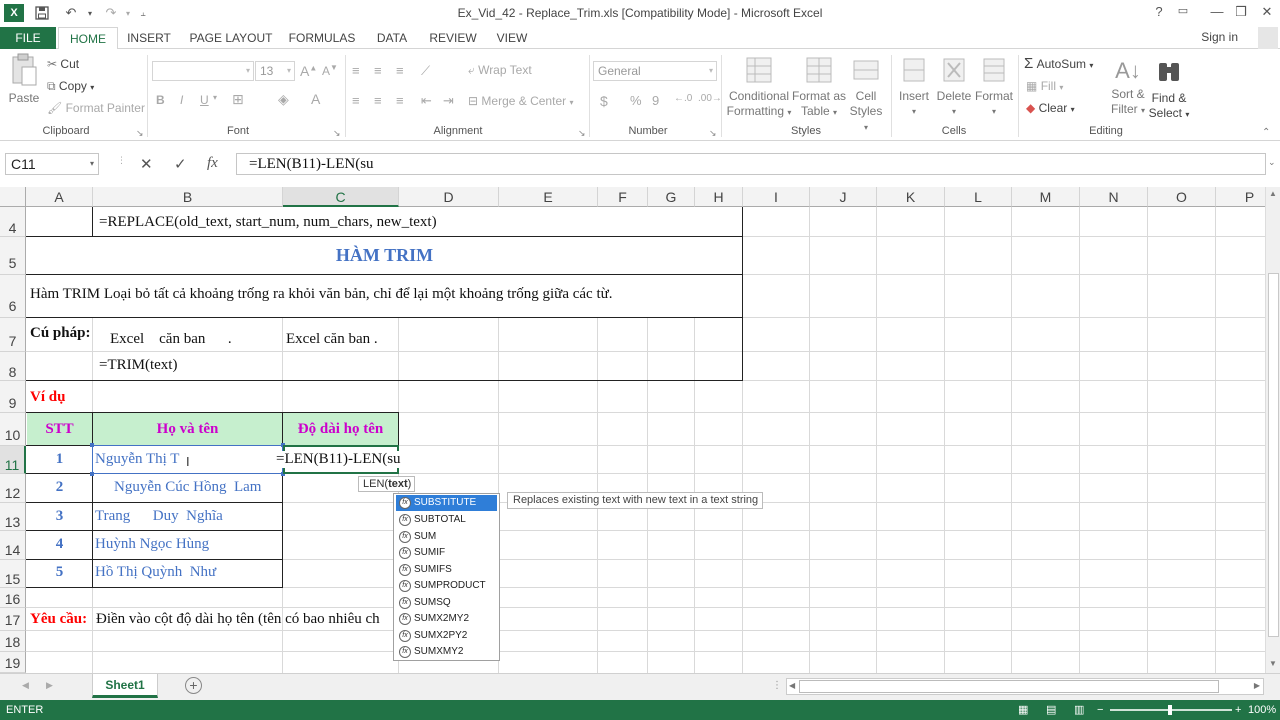 This screenshot has height=720, width=1280. I want to click on tab-page-layout: PAGE LAYOUT, so click(231, 38).